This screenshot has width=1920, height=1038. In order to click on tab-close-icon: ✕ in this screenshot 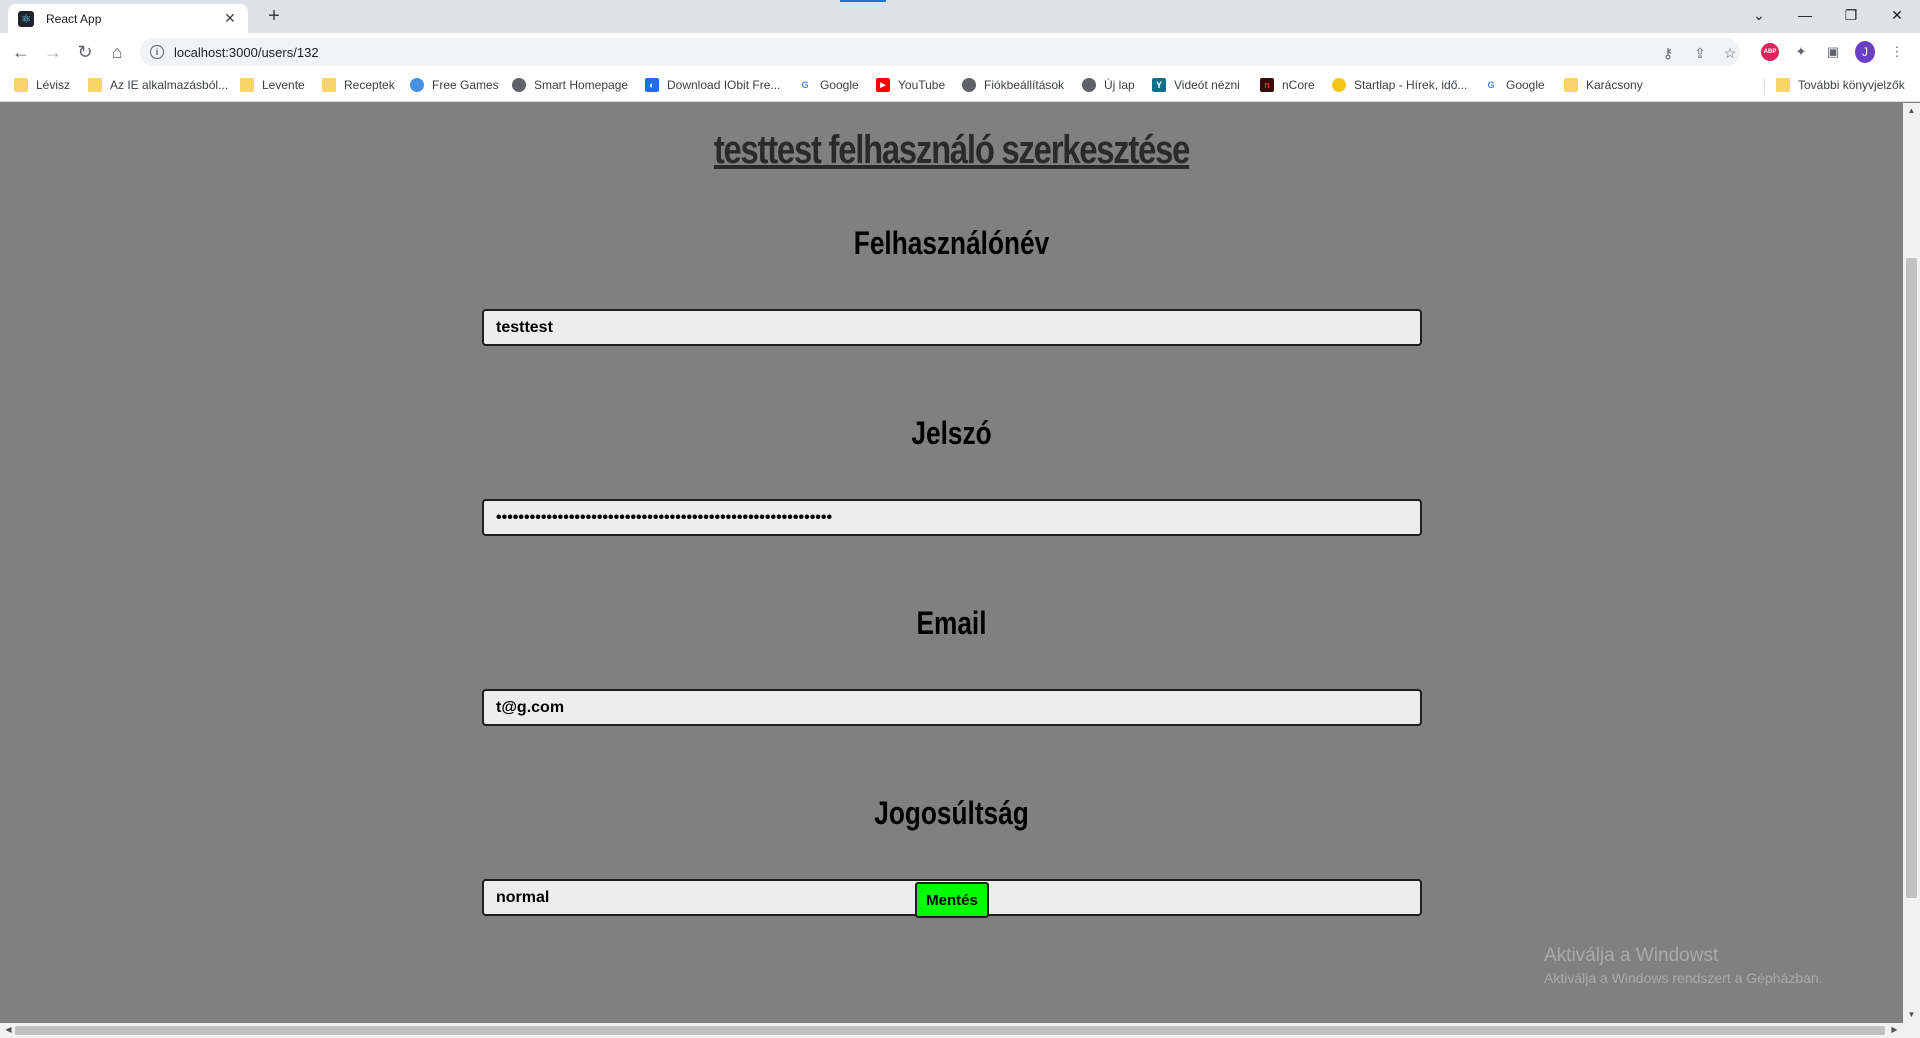, I will do `click(230, 18)`.